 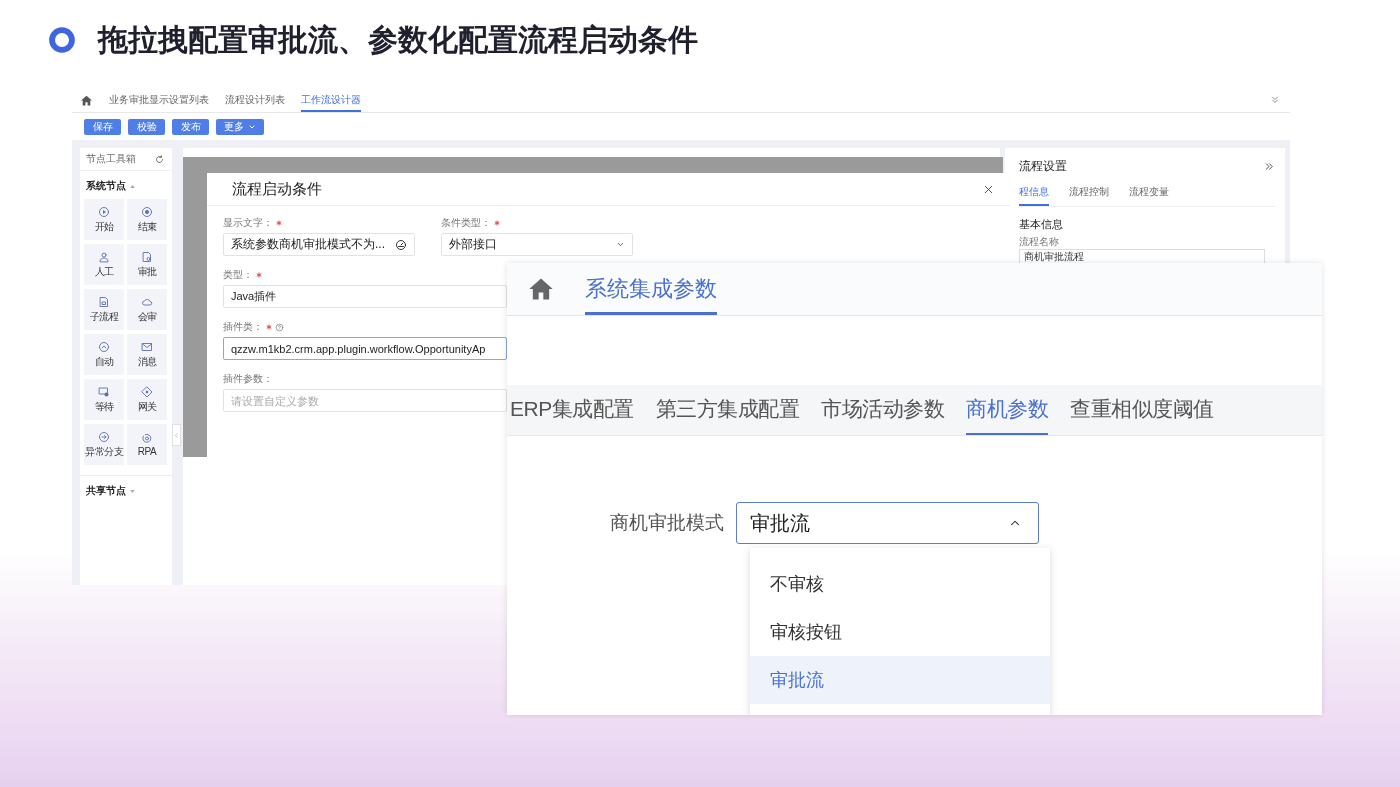 I want to click on section-title: 基本信息, so click(x=1041, y=224).